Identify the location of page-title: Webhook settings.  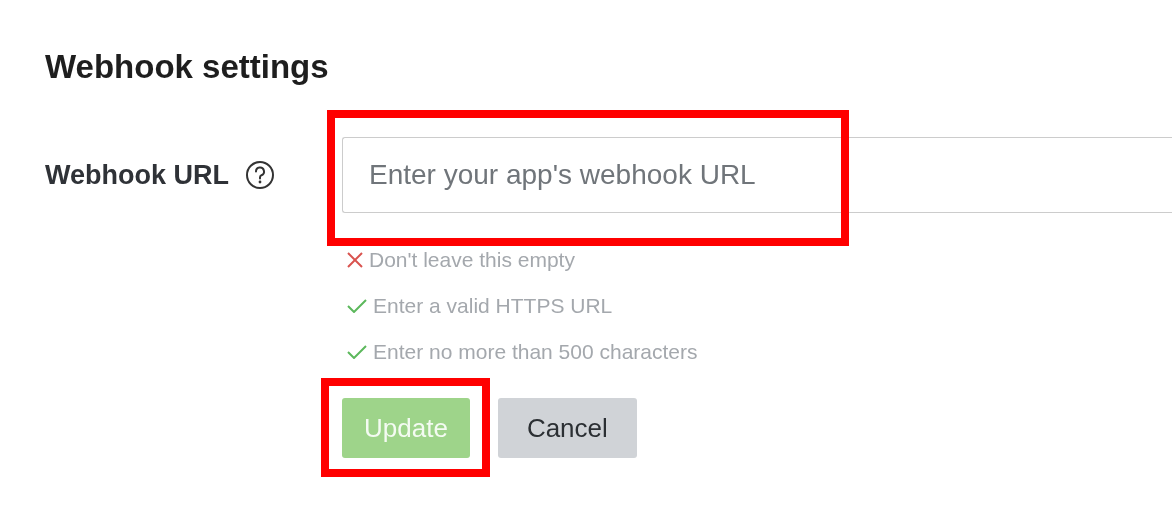
(187, 67).